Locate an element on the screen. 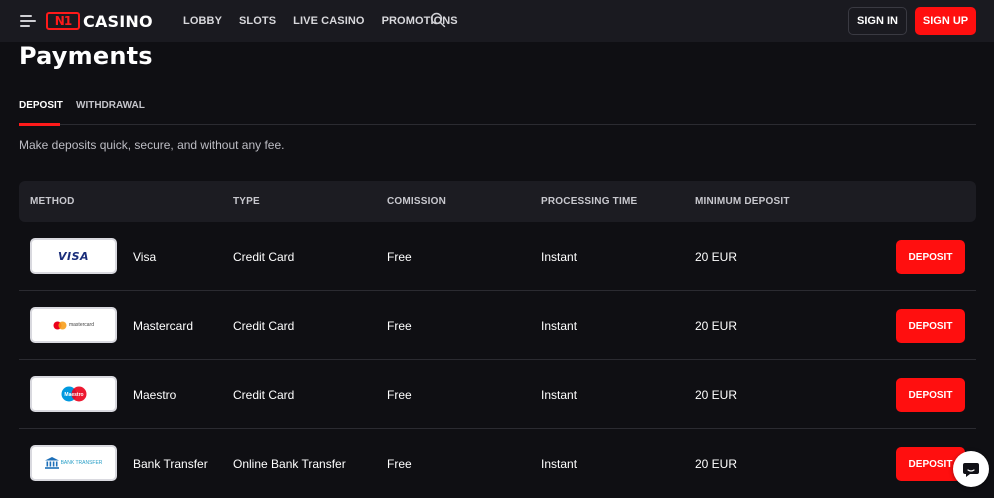 This screenshot has height=498, width=994. bank-transfer-logo-text: BANK TRANSFER is located at coordinates (81, 462).